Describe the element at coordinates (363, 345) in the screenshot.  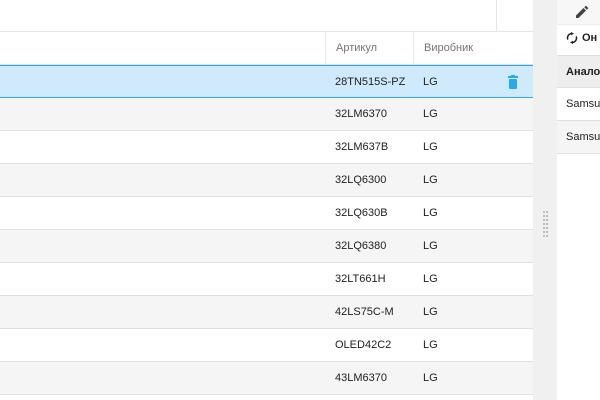
I see `article-cell: OLED42C2` at that location.